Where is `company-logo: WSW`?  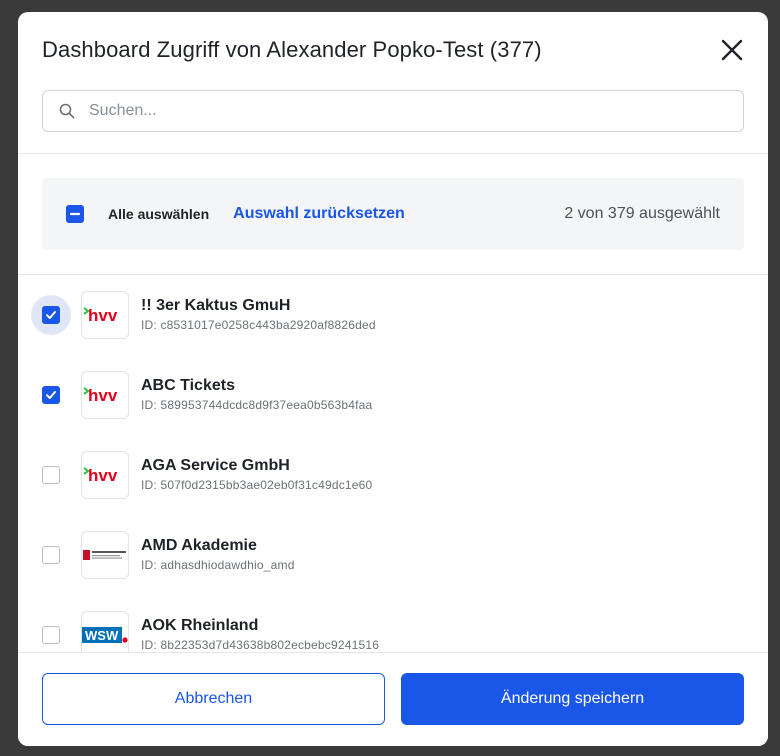 company-logo: WSW is located at coordinates (105, 633).